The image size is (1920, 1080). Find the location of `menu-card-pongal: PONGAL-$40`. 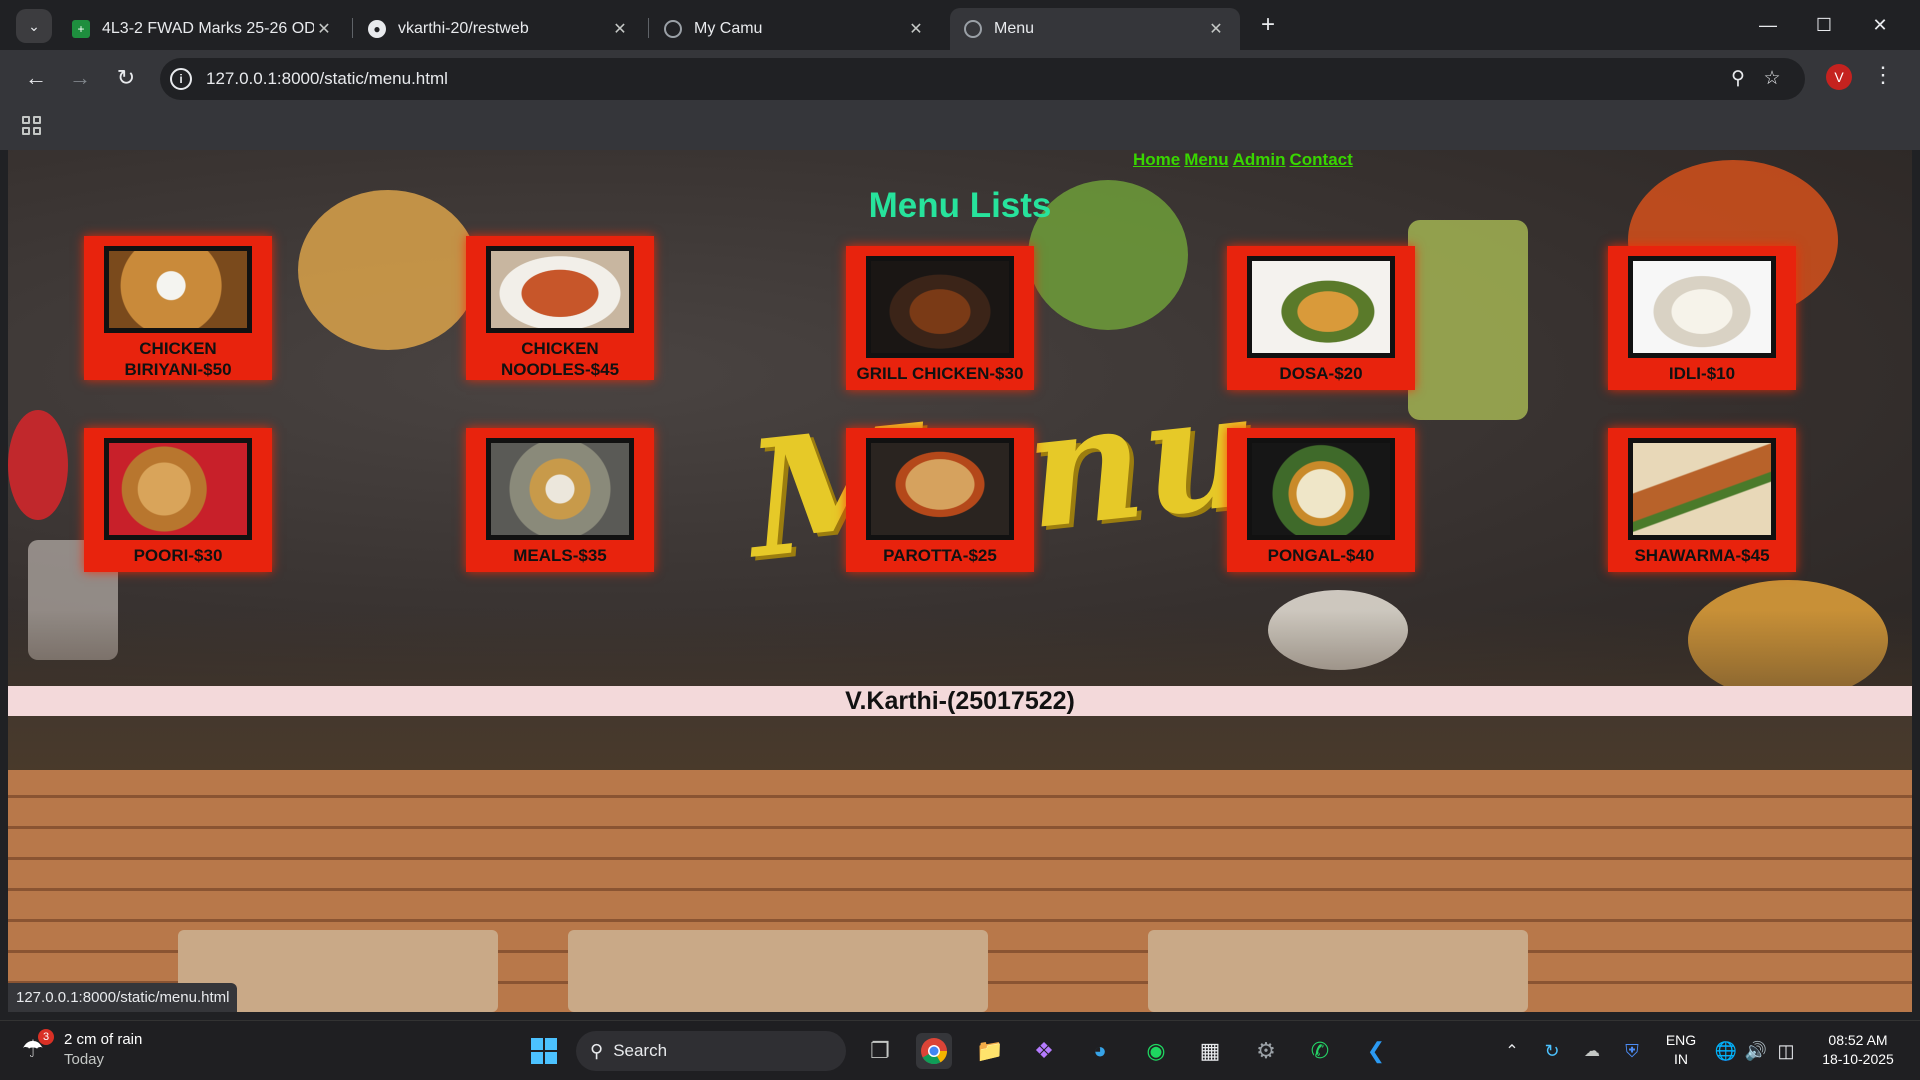

menu-card-pongal: PONGAL-$40 is located at coordinates (1321, 500).